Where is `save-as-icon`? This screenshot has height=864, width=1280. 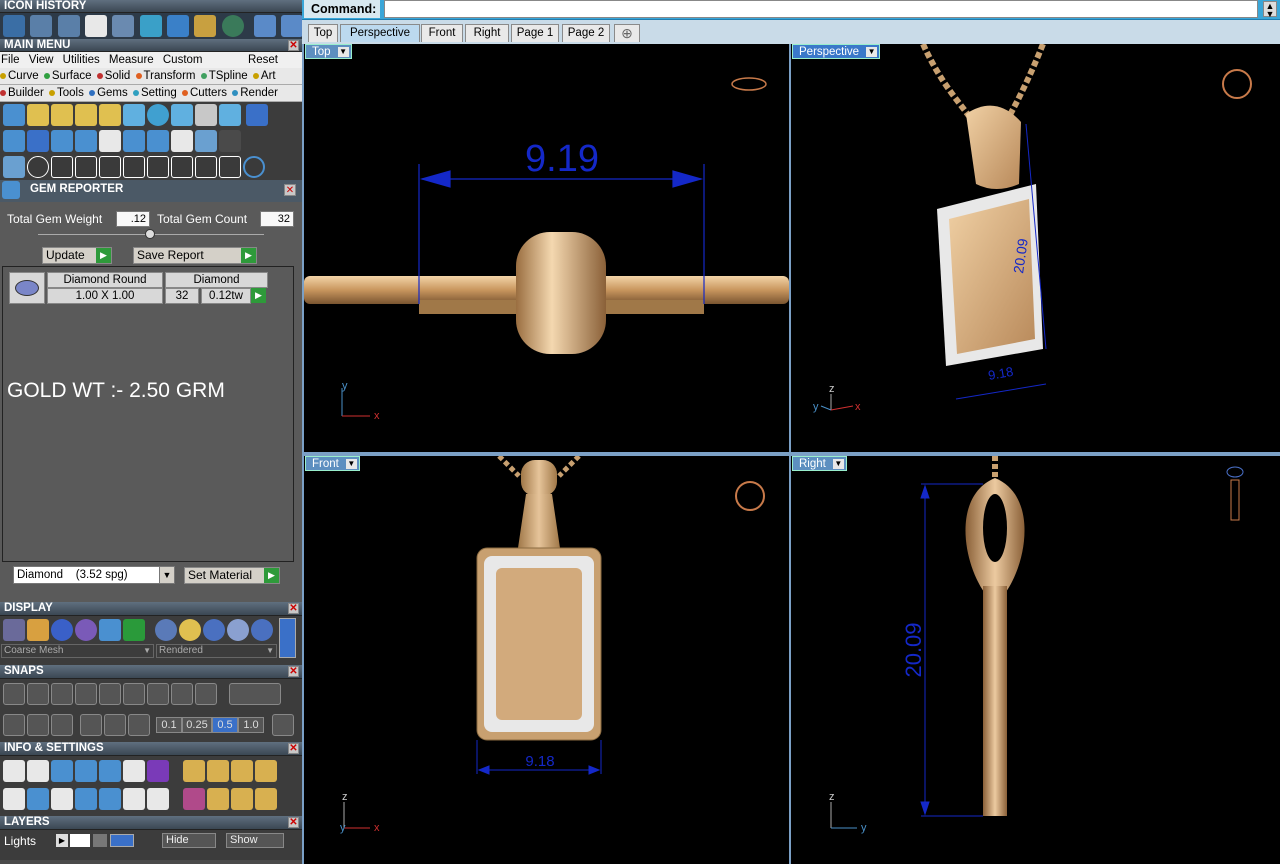 save-as-icon is located at coordinates (68, 26).